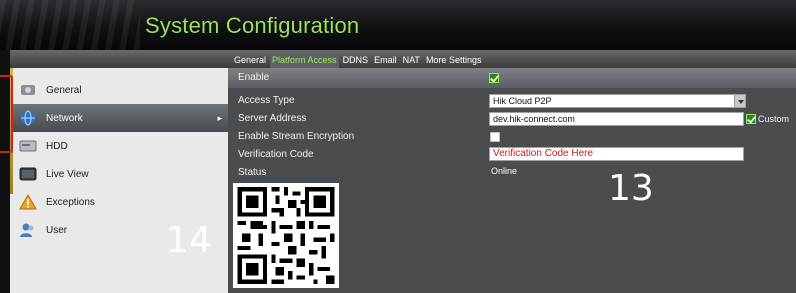 The height and width of the screenshot is (293, 796). Describe the element at coordinates (70, 202) in the screenshot. I see `sidebar-item-label: Exceptions` at that location.